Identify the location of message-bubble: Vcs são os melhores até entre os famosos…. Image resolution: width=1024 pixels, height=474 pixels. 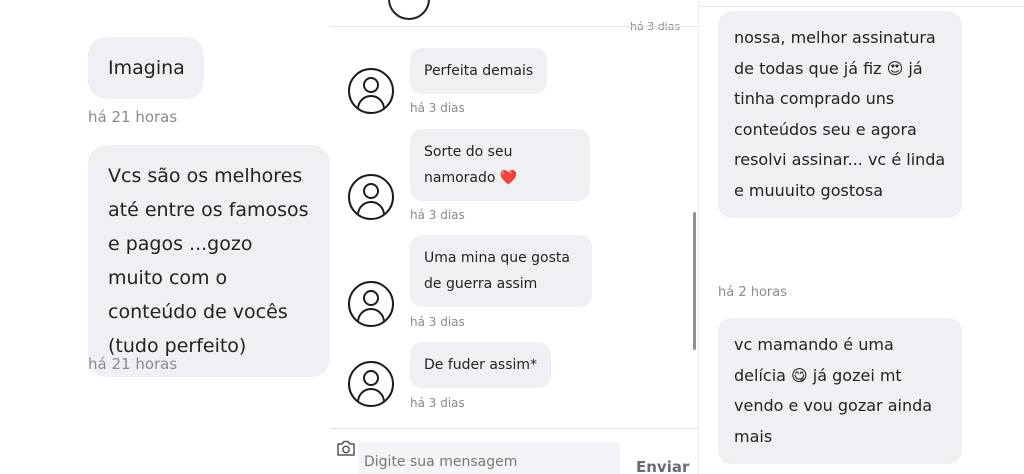
(209, 261).